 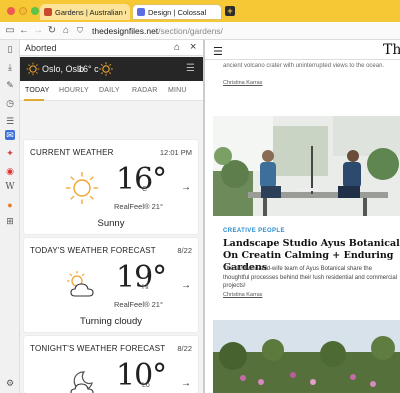 What do you see at coordinates (10, 67) in the screenshot?
I see `downloads-icon: ⤓` at bounding box center [10, 67].